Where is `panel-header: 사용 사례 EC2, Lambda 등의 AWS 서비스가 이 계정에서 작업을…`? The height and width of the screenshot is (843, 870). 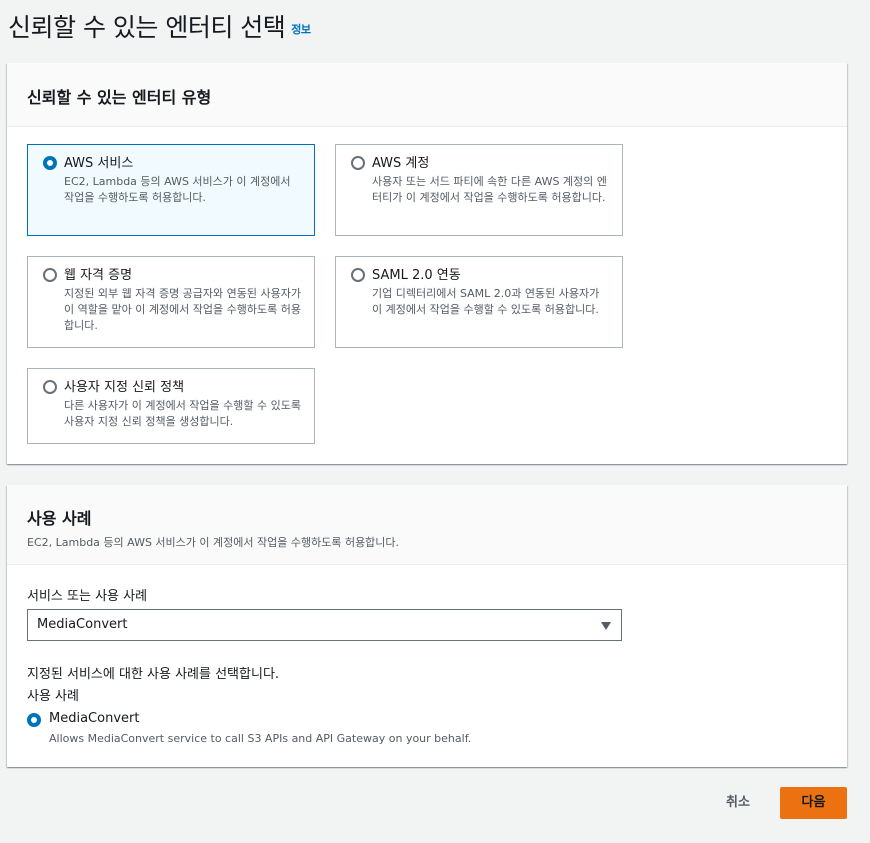
panel-header: 사용 사례 EC2, Lambda 등의 AWS 서비스가 이 계정에서 작업을… is located at coordinates (427, 525).